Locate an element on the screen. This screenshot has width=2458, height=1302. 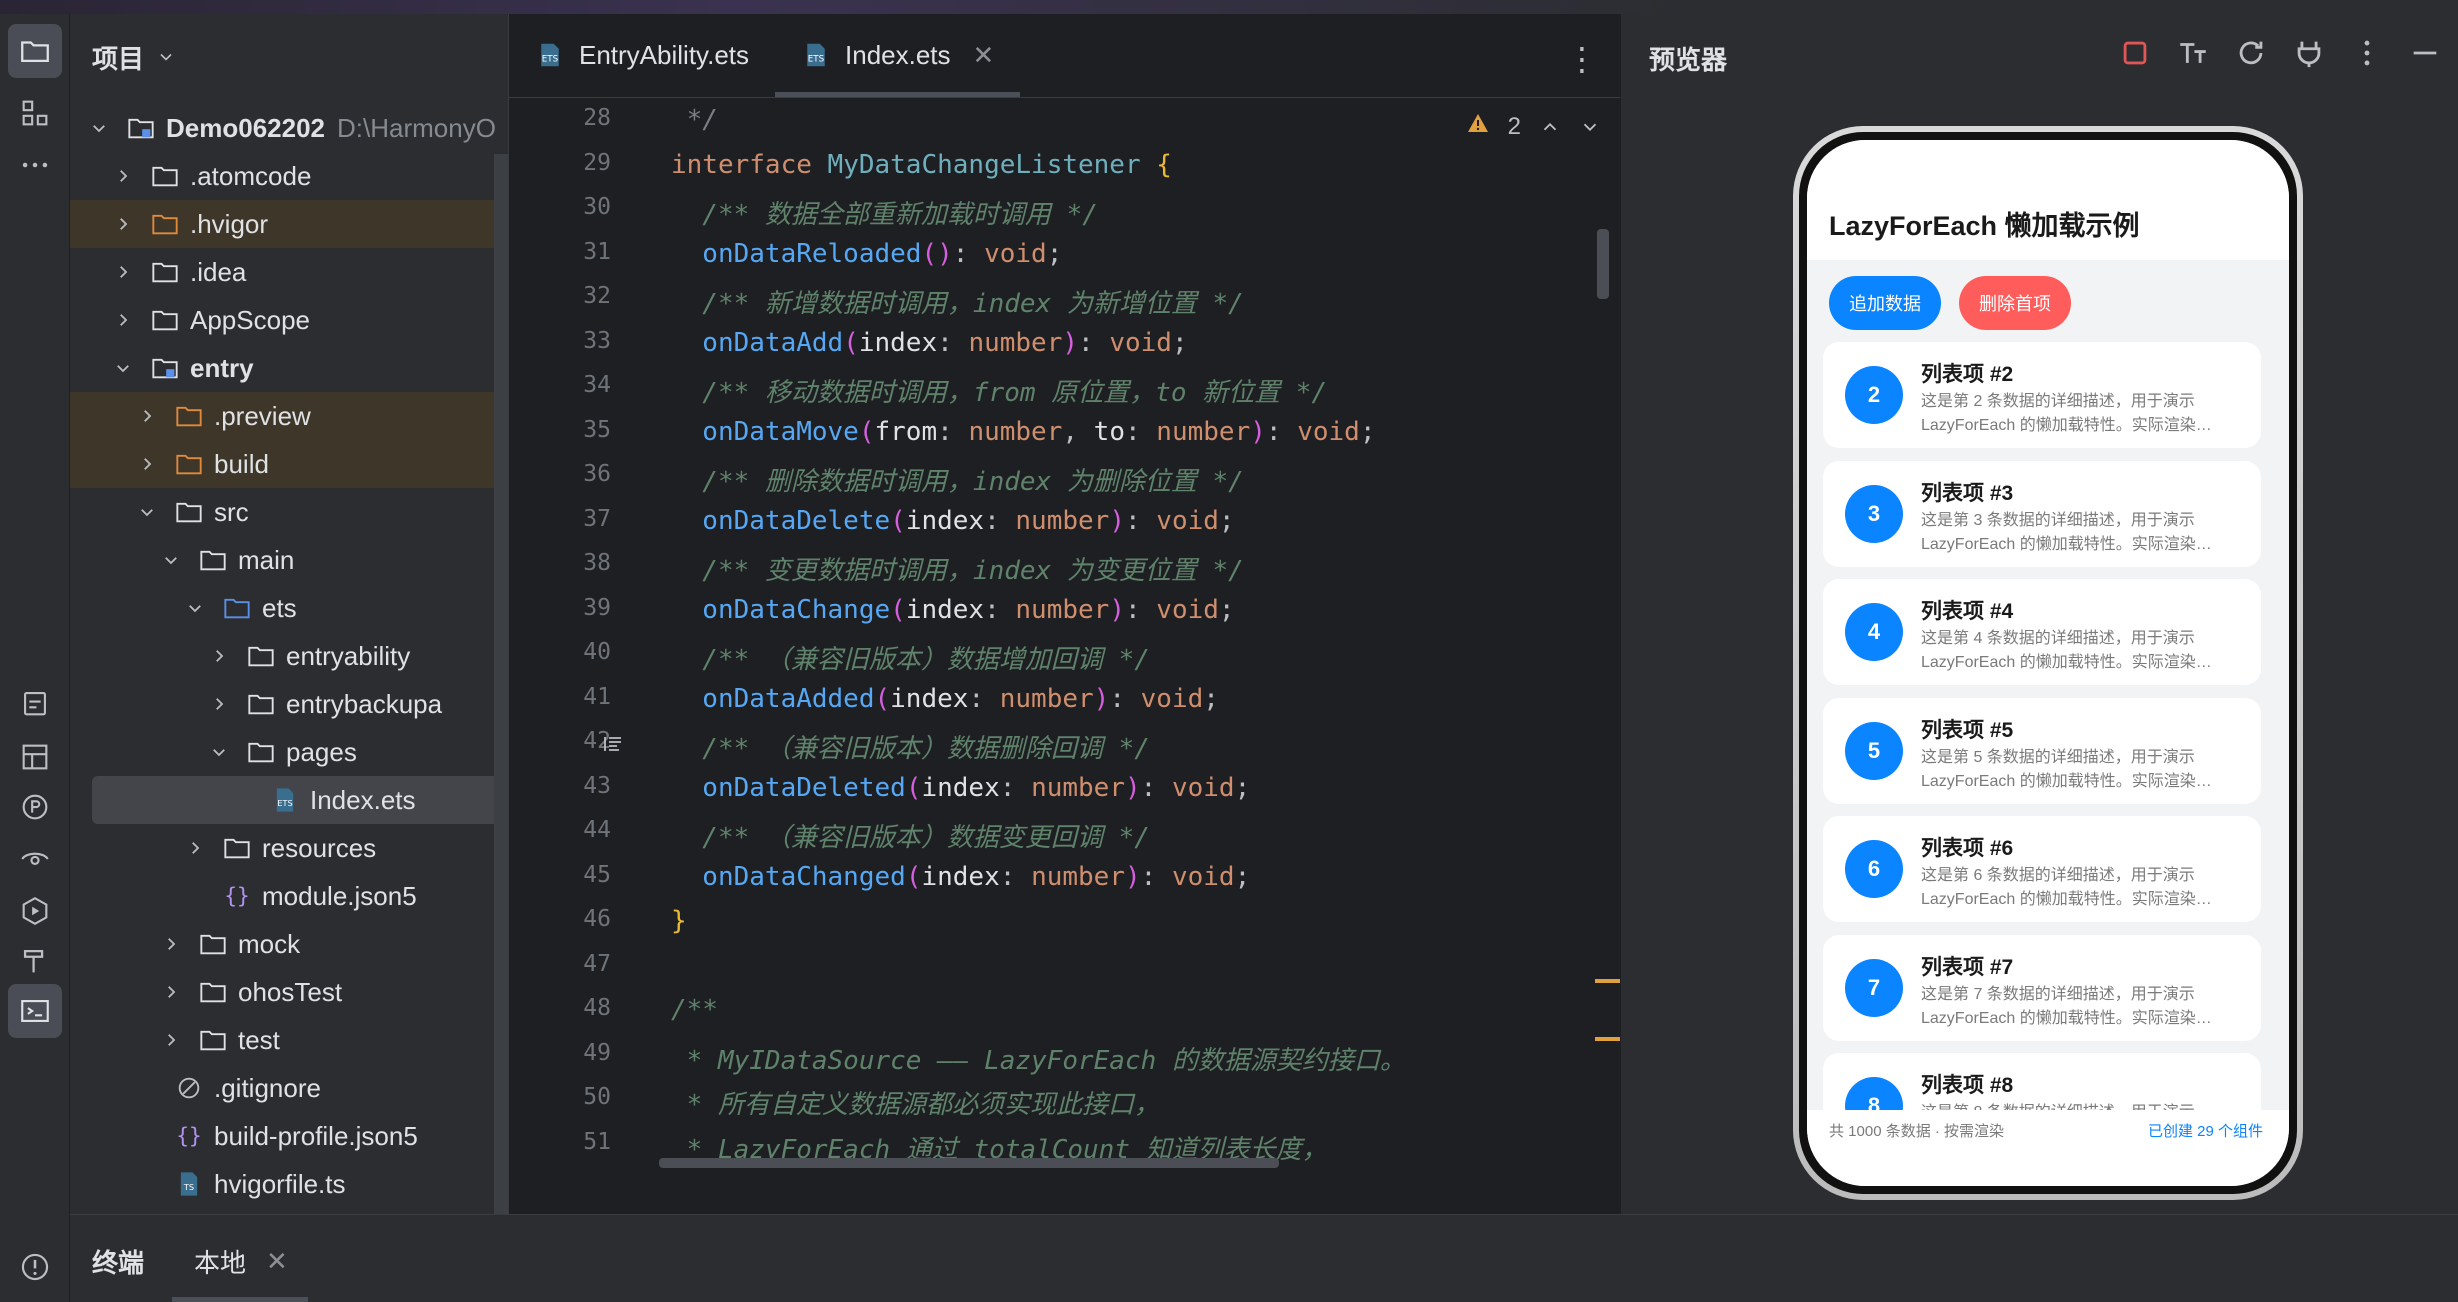
line-number: 39 is located at coordinates (597, 607).